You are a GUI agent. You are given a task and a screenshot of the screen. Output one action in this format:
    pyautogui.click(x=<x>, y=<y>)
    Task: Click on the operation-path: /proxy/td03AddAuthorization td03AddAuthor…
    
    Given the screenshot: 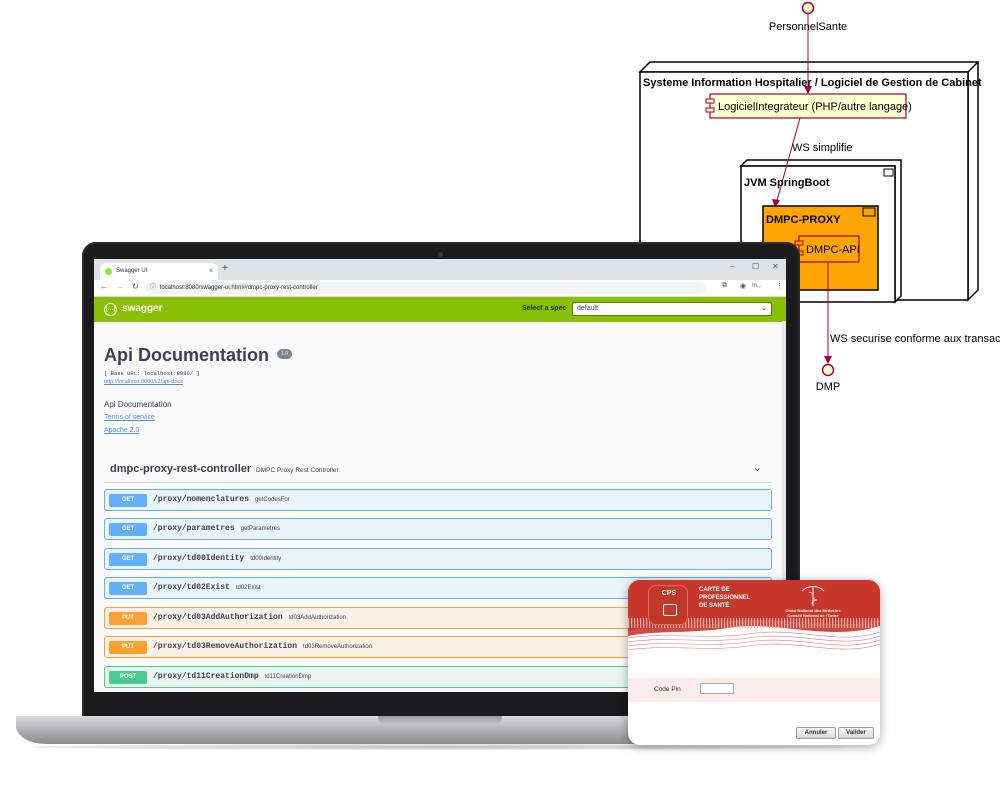 What is the action you would take?
    pyautogui.click(x=249, y=617)
    